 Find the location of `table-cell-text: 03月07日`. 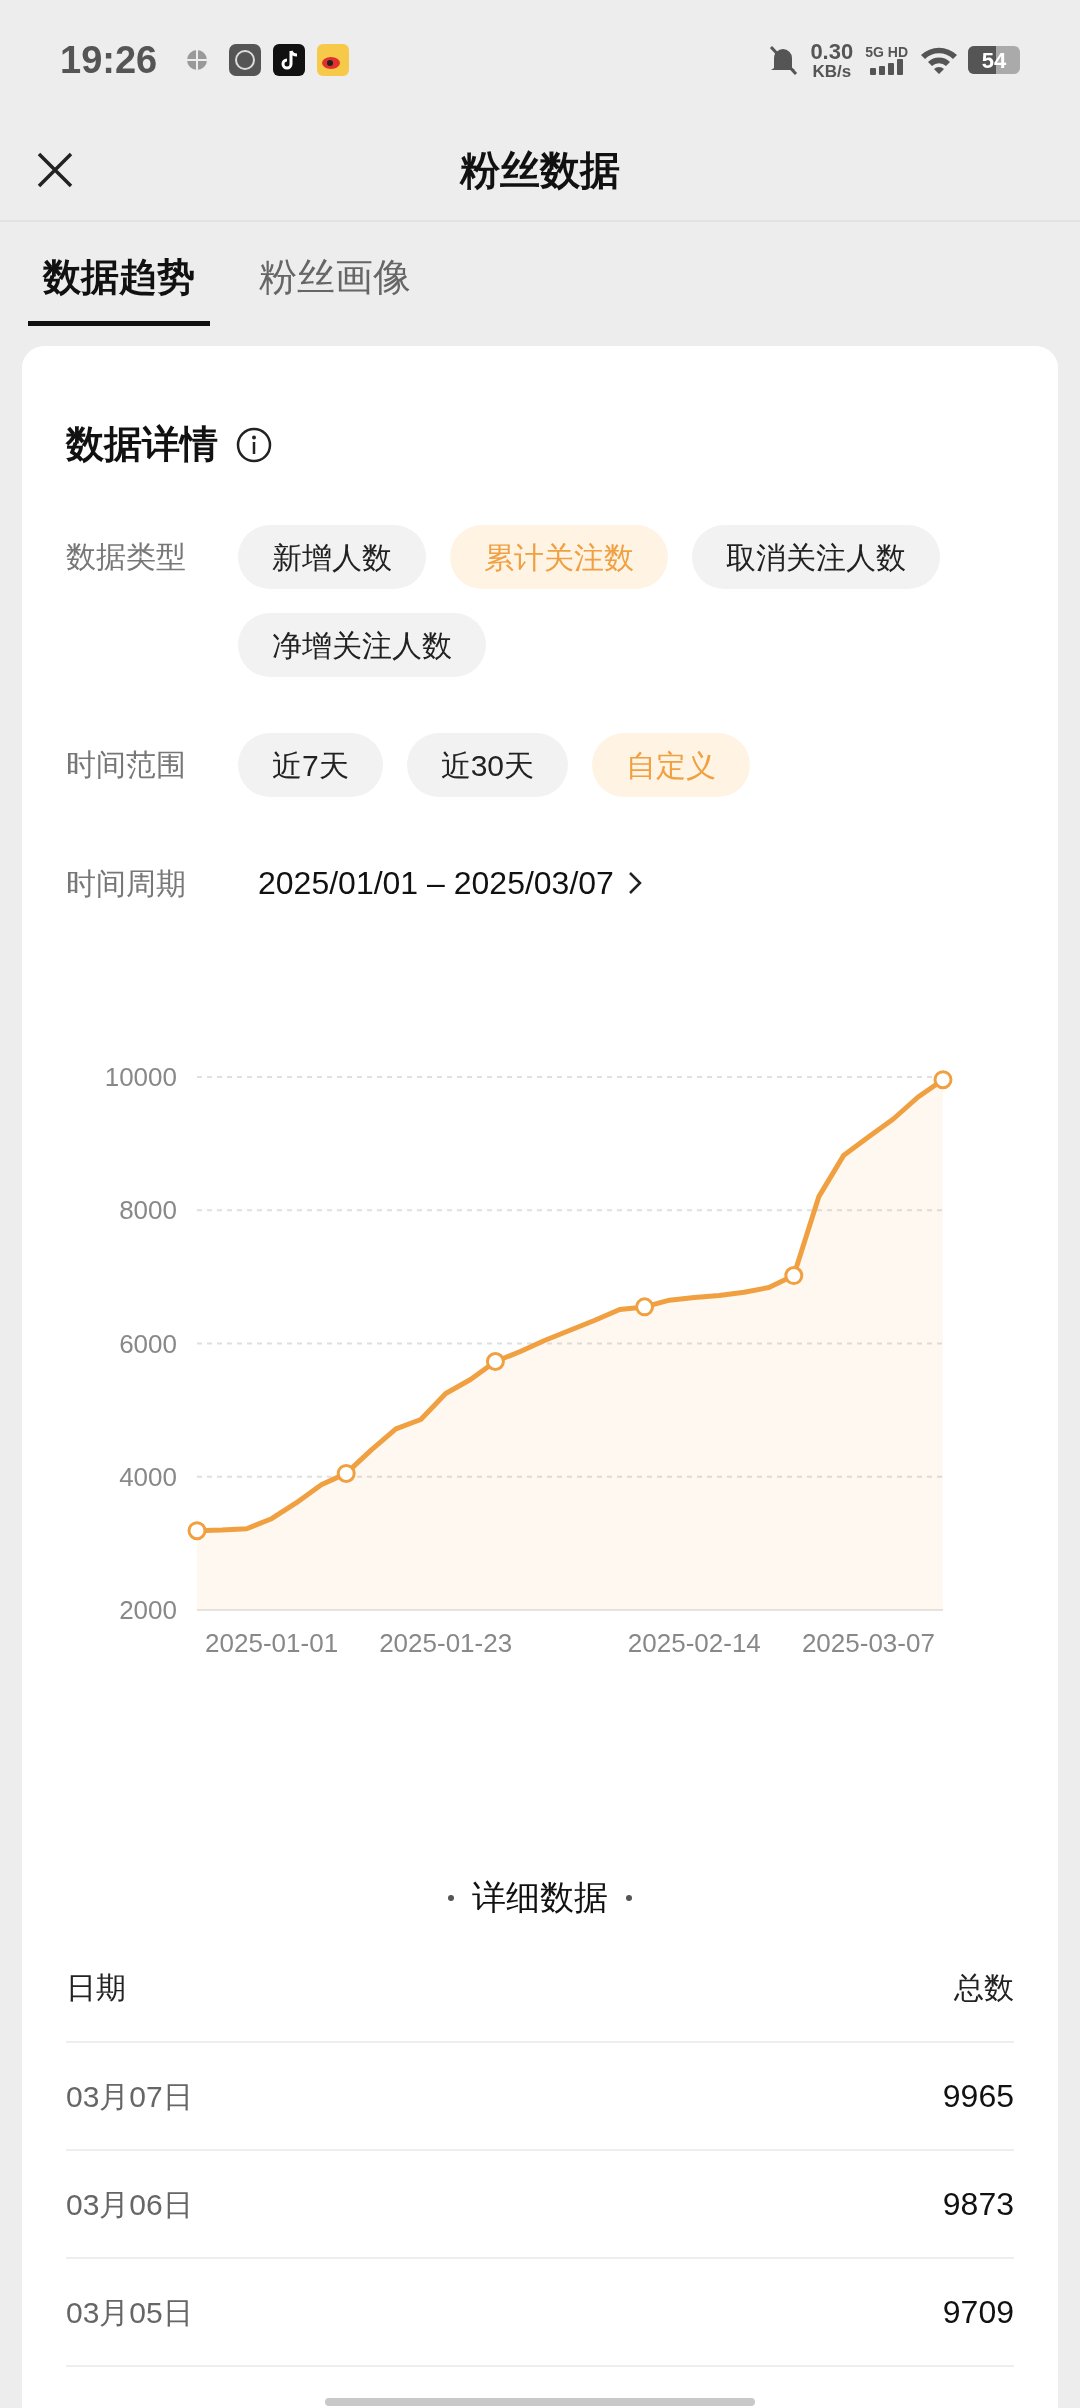

table-cell-text: 03月07日 is located at coordinates (129, 2096).